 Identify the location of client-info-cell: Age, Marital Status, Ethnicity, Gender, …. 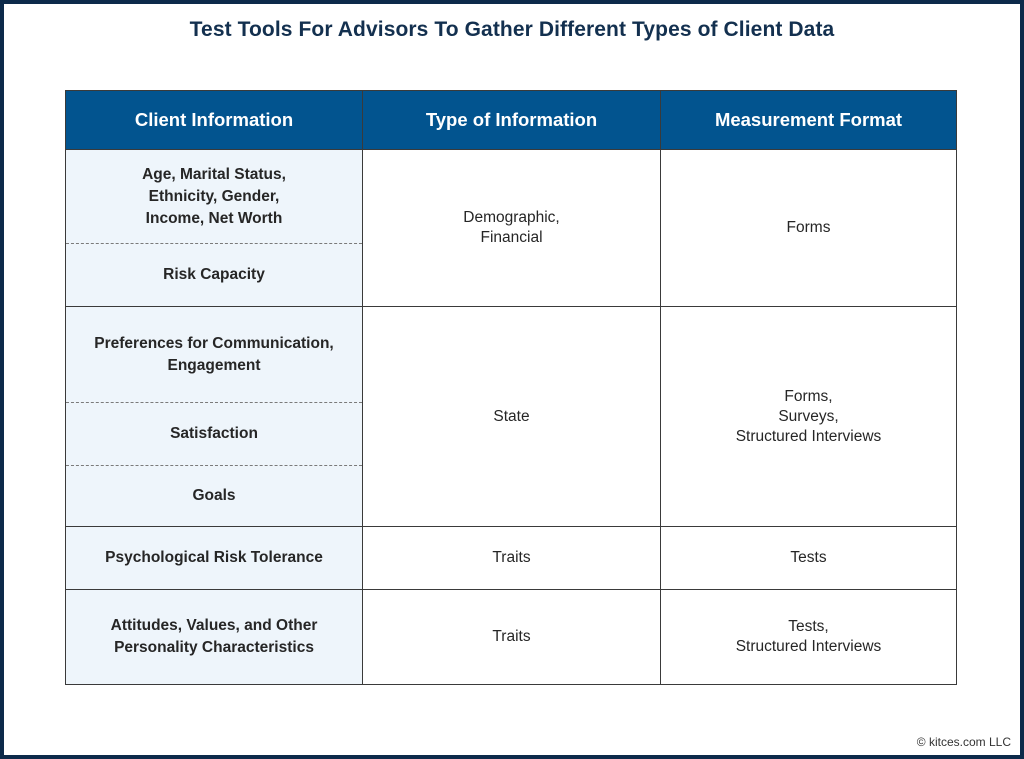
(214, 228).